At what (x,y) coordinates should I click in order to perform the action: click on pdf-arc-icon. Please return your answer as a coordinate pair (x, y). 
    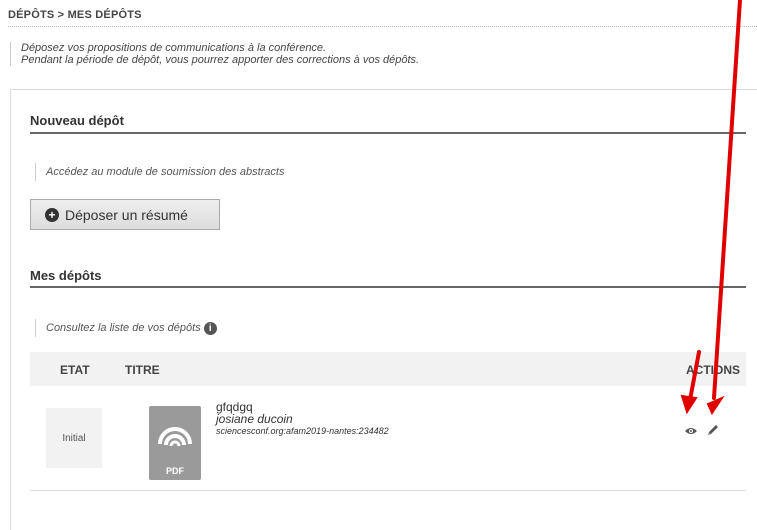
    Looking at the image, I should click on (175, 437).